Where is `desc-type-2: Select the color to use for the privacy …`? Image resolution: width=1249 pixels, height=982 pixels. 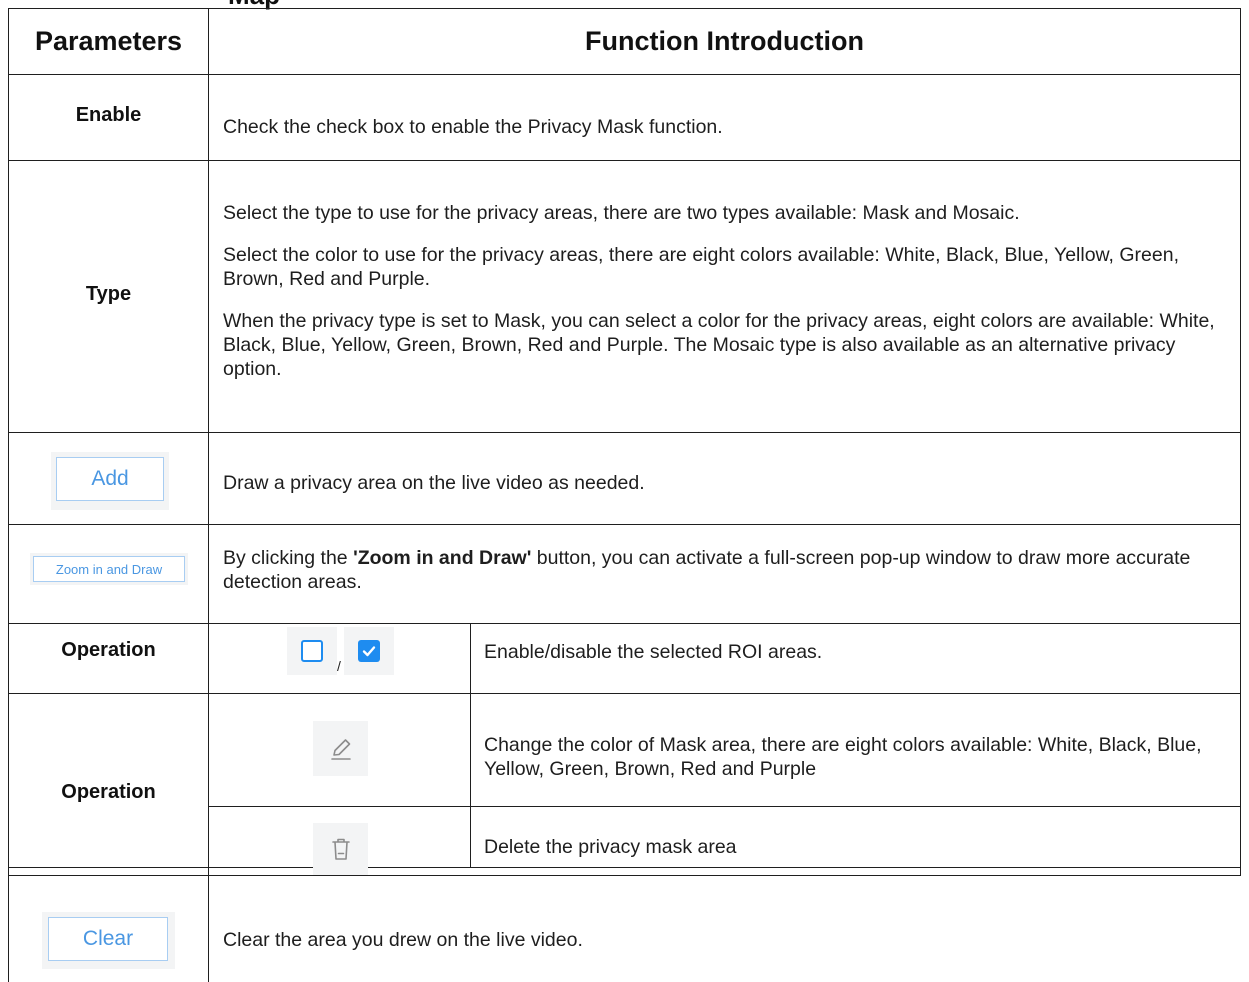
desc-type-2: Select the color to use for the privacy … is located at coordinates (701, 267).